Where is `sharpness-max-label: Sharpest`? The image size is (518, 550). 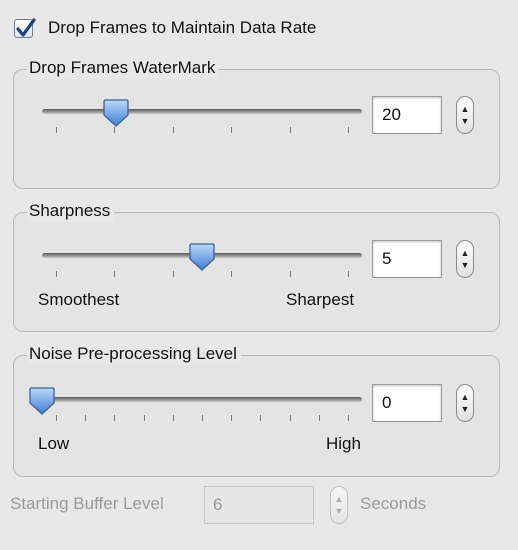
sharpness-max-label: Sharpest is located at coordinates (320, 299).